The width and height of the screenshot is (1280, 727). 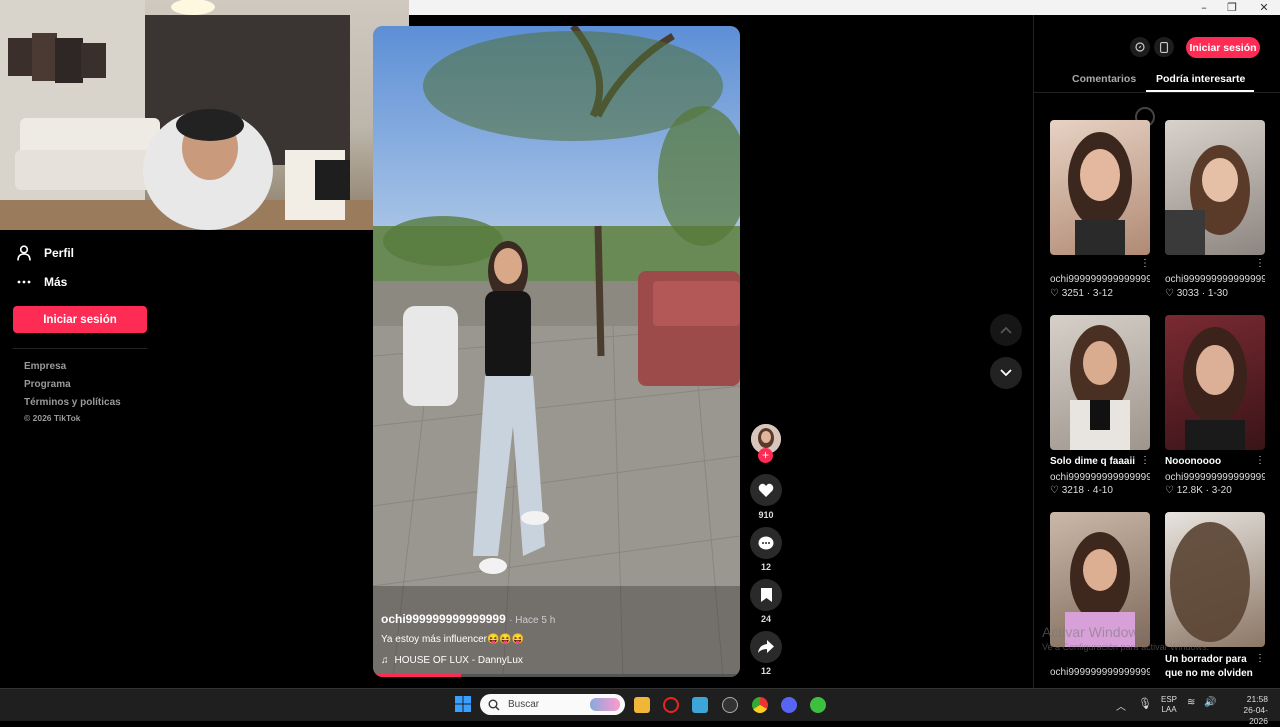 I want to click on file-explorer-icon, so click(x=642, y=705).